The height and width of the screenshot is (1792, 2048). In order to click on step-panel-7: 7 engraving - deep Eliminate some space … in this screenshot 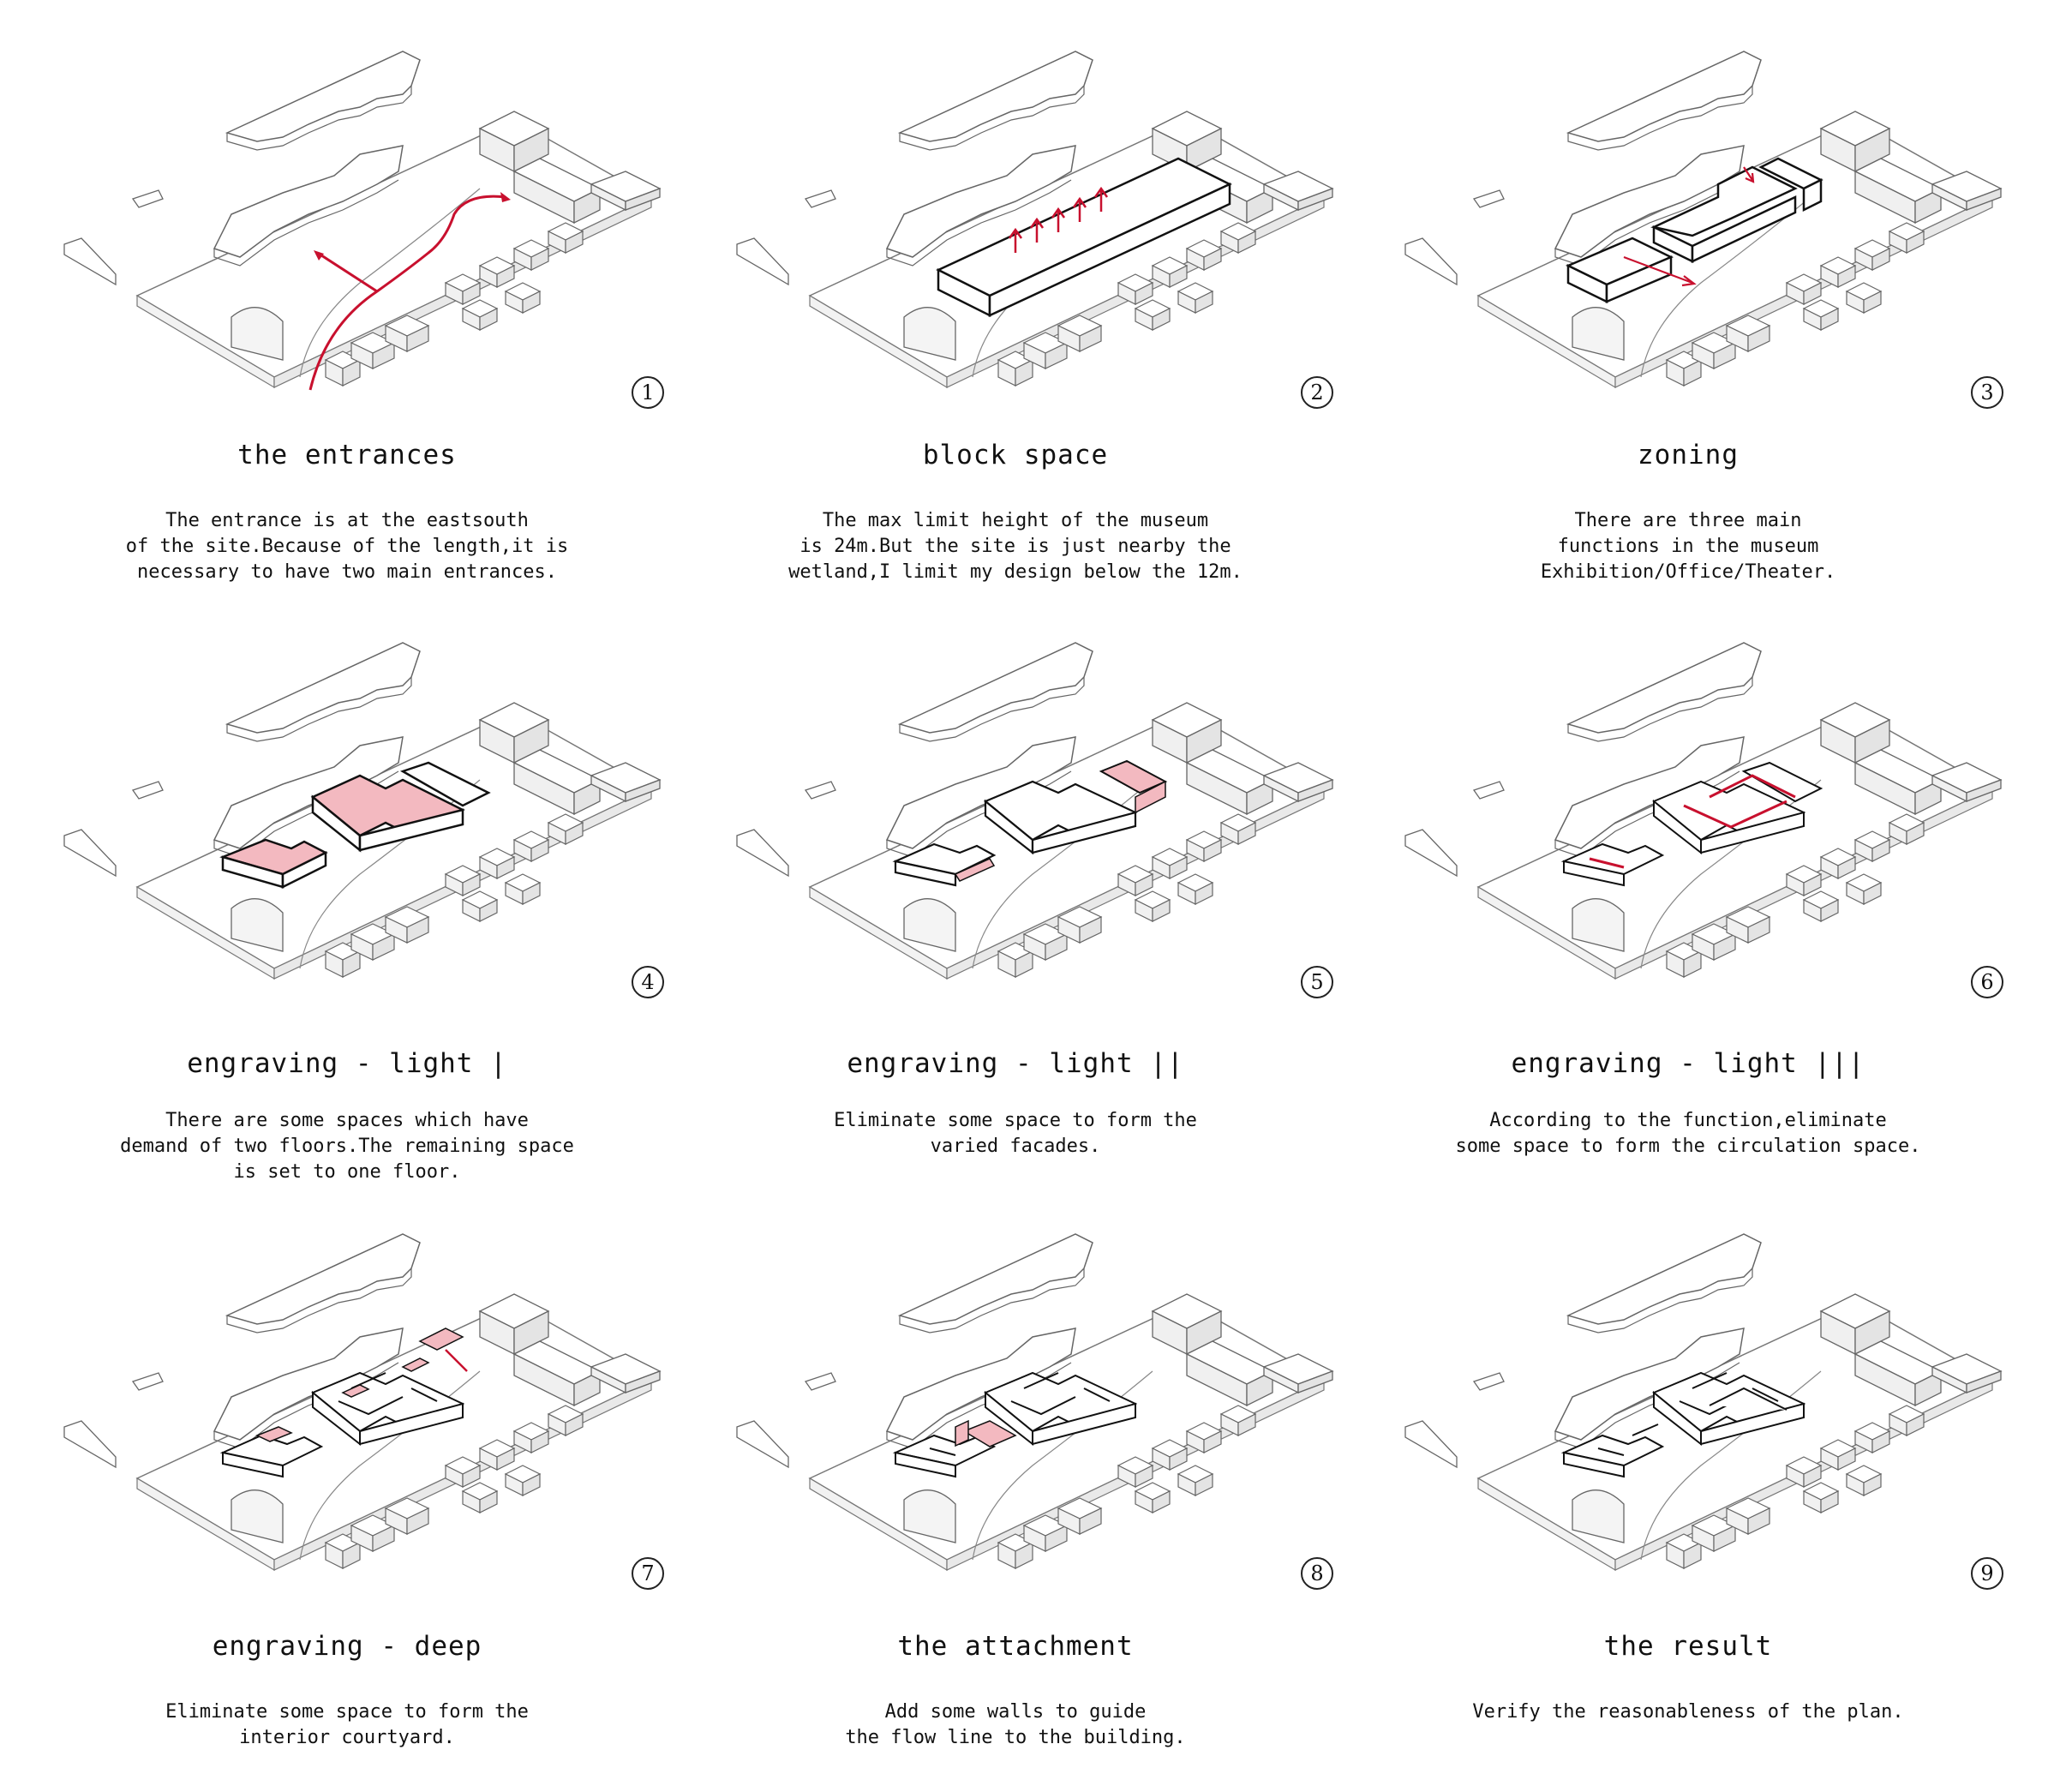, I will do `click(334, 1478)`.